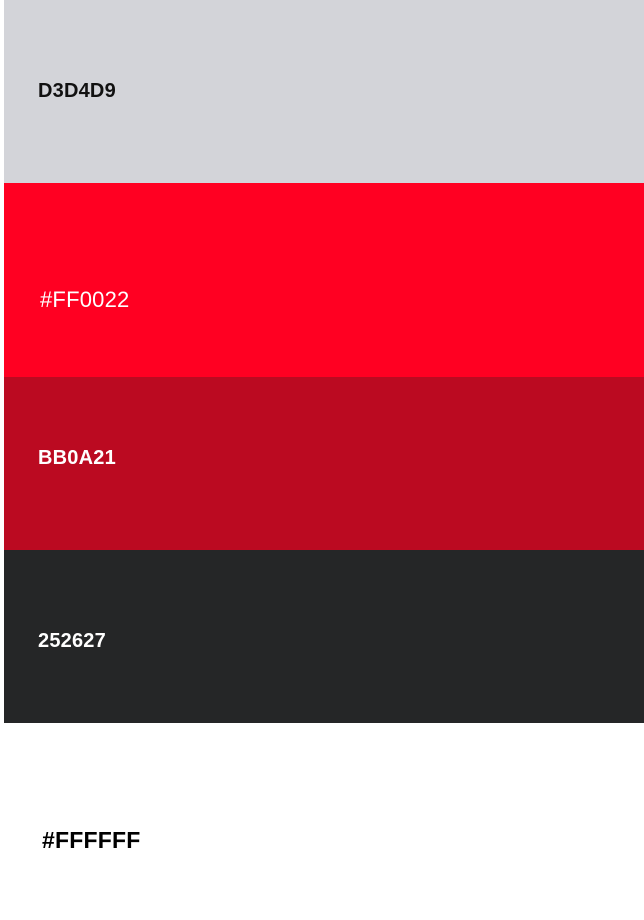 Image resolution: width=644 pixels, height=920 pixels. I want to click on swatch-label: #FFFFFF, so click(91, 840).